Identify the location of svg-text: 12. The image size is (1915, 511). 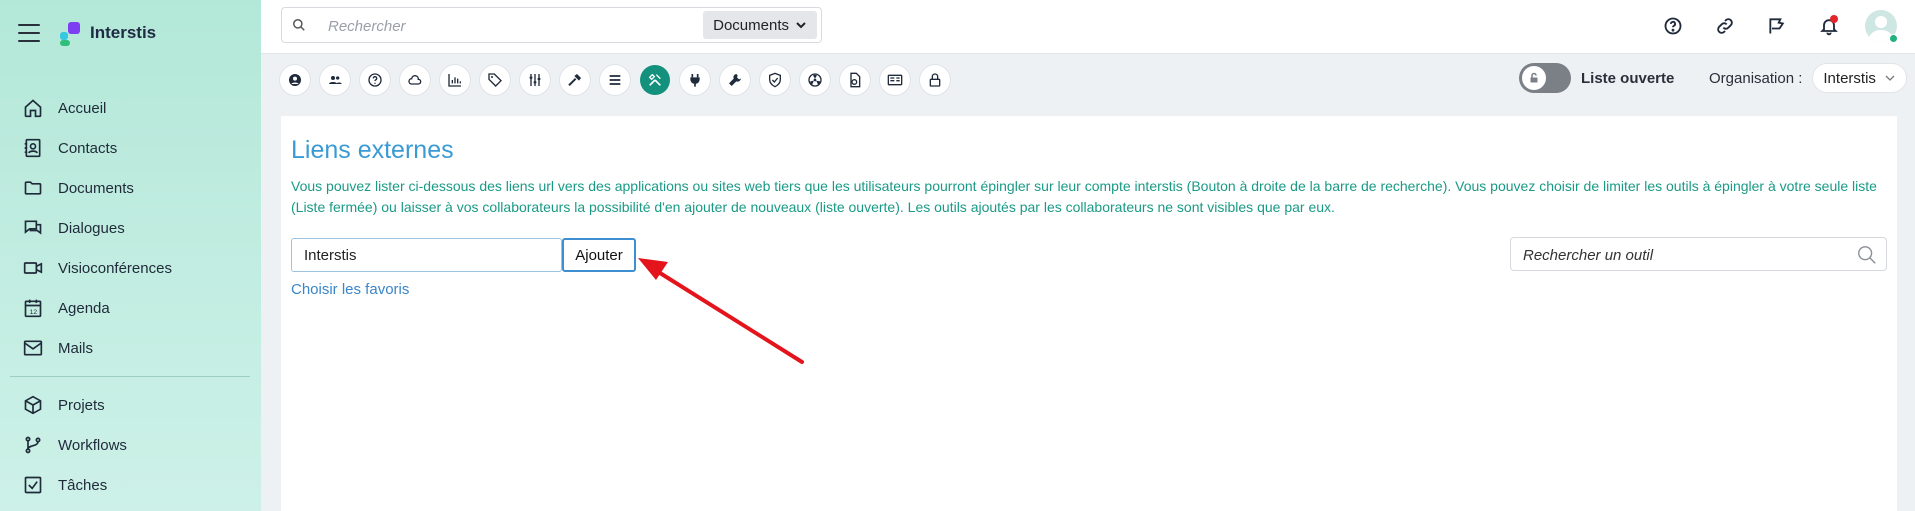
(34, 312).